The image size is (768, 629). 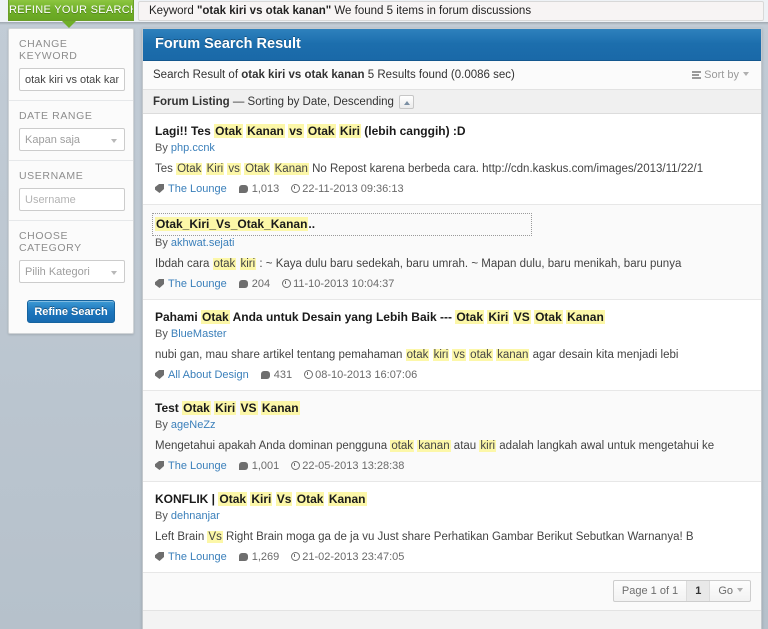 What do you see at coordinates (604, 355) in the screenshot?
I see `text-fragment: agar desain kita menjadi lebi` at bounding box center [604, 355].